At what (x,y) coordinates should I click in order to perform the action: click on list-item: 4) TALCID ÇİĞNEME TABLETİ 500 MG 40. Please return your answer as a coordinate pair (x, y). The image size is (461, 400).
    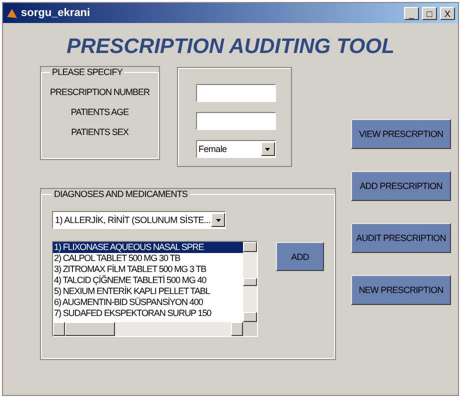
    Looking at the image, I should click on (148, 280).